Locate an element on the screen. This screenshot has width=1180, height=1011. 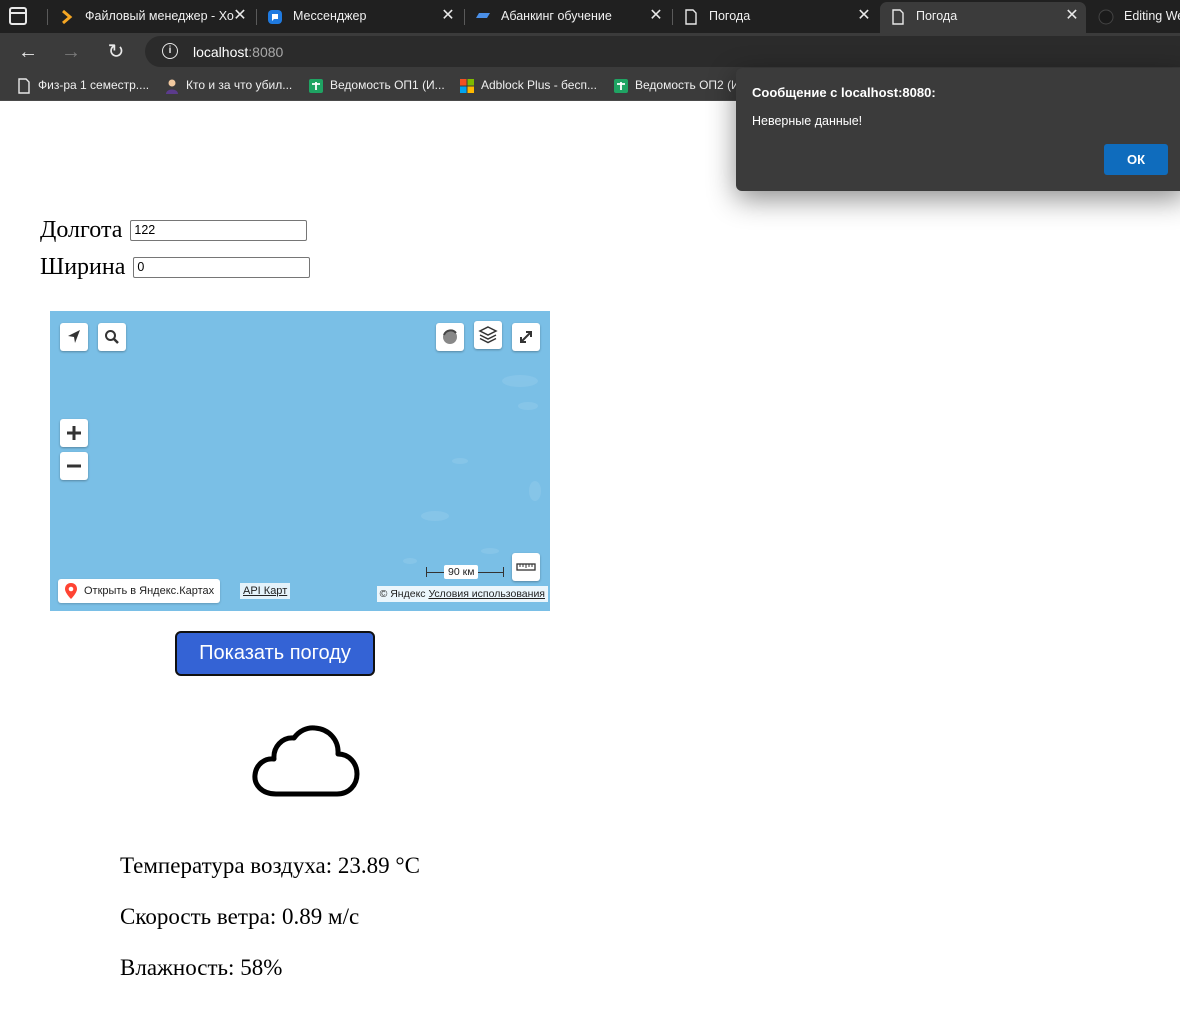
ruler-icon is located at coordinates (526, 567).